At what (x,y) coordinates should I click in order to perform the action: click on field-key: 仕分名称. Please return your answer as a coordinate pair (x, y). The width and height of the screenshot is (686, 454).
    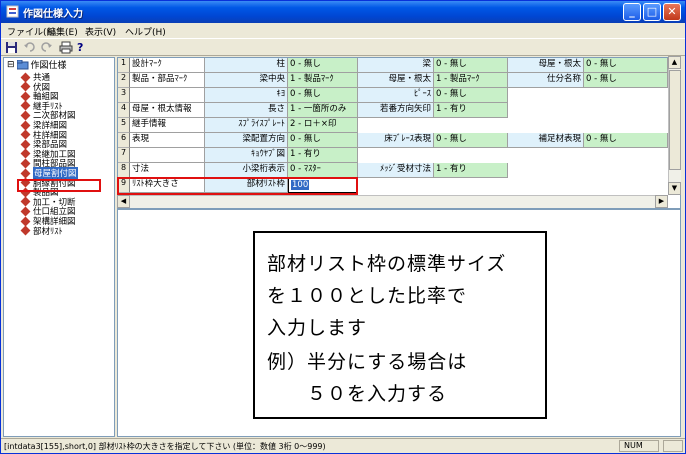
    Looking at the image, I should click on (546, 80).